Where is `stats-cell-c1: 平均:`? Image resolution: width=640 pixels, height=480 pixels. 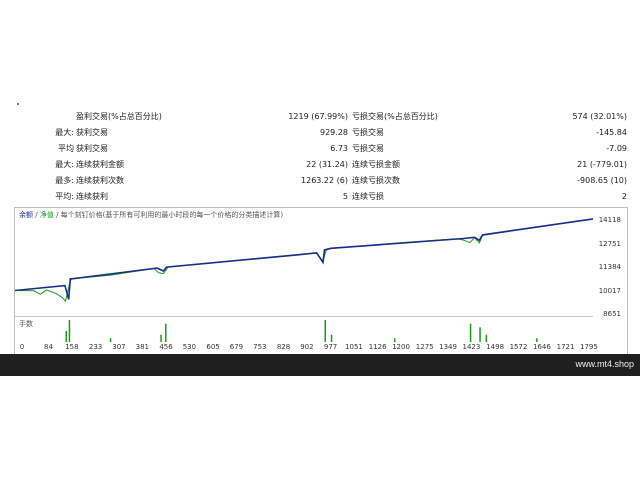
stats-cell-c1: 平均: is located at coordinates (64, 196).